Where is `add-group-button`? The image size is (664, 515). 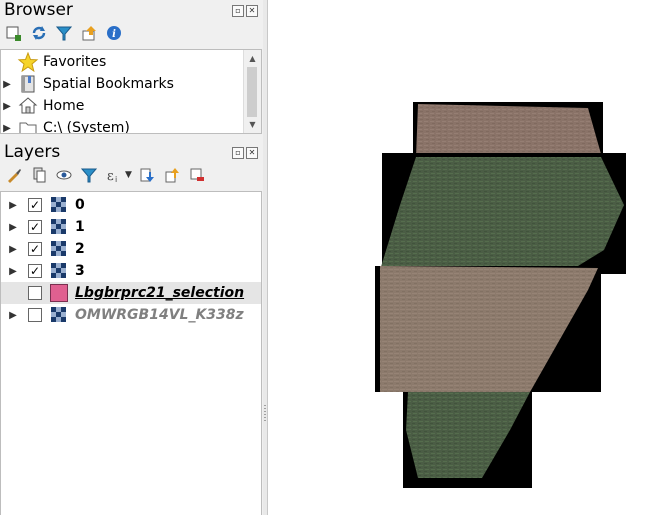
add-group-button is located at coordinates (39, 175).